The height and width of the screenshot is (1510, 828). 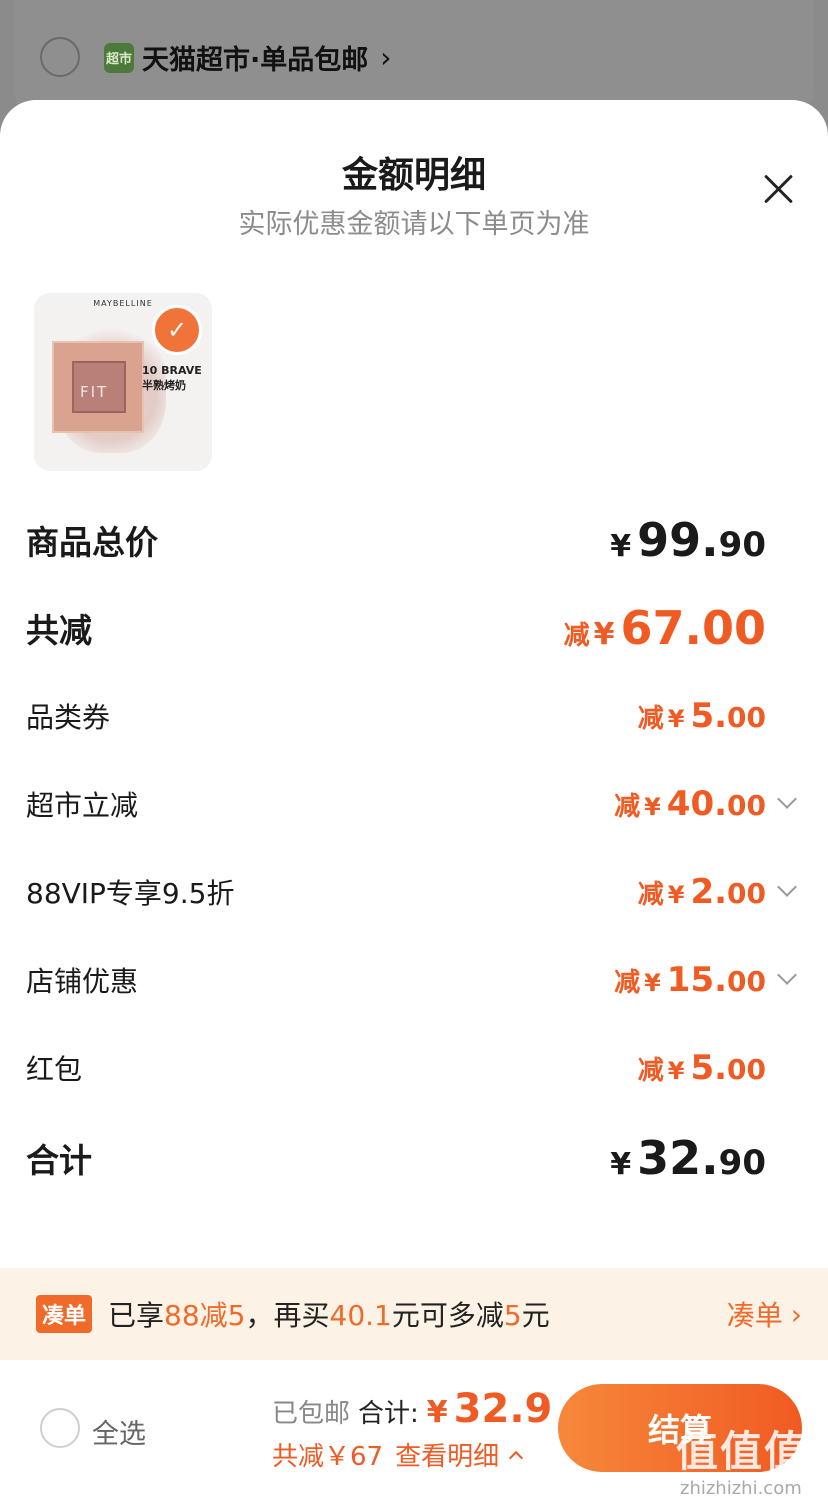 I want to click on total-row: 合计 ¥ 32. 90, so click(x=411, y=1158).